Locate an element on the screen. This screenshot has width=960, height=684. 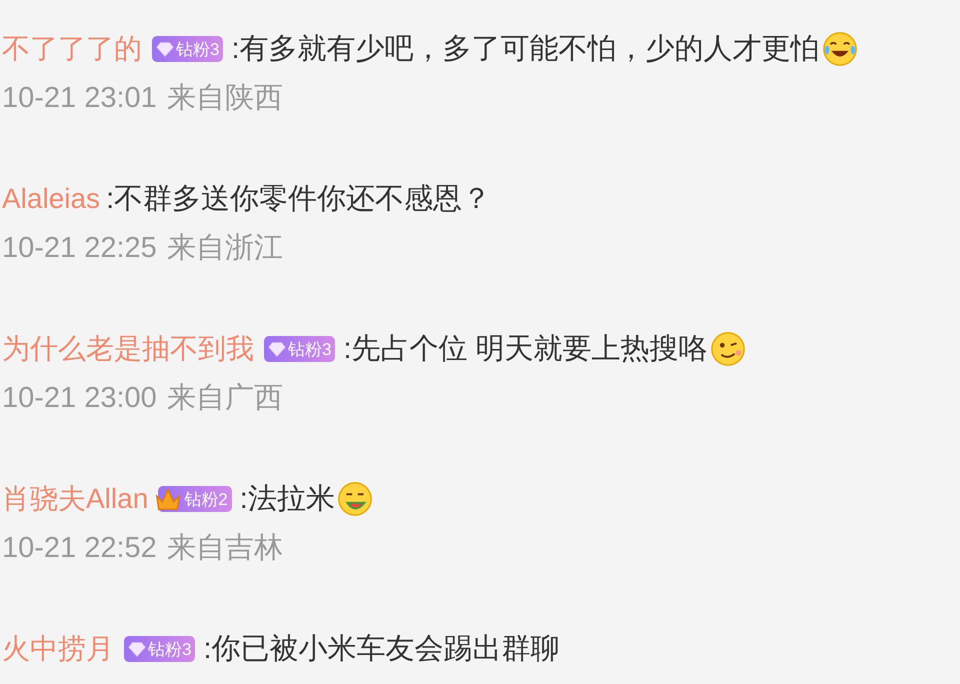
comment-text: :不群多送你零件你还不感恩？ is located at coordinates (299, 199).